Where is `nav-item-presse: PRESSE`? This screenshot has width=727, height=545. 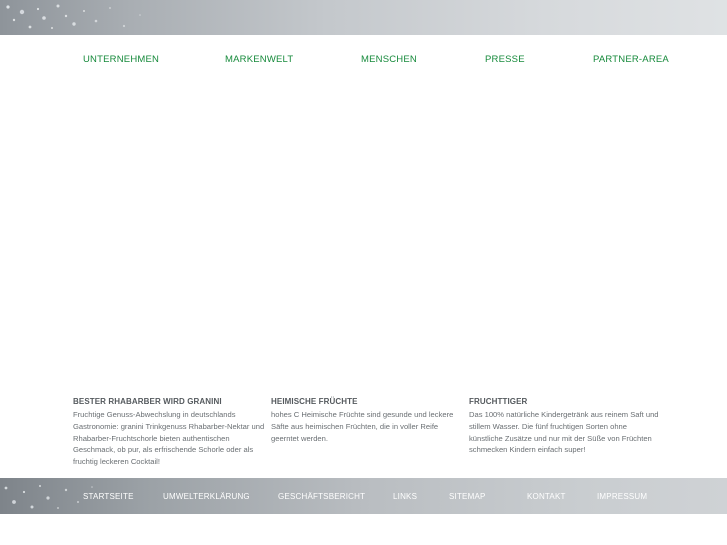
nav-item-presse: PRESSE is located at coordinates (505, 59).